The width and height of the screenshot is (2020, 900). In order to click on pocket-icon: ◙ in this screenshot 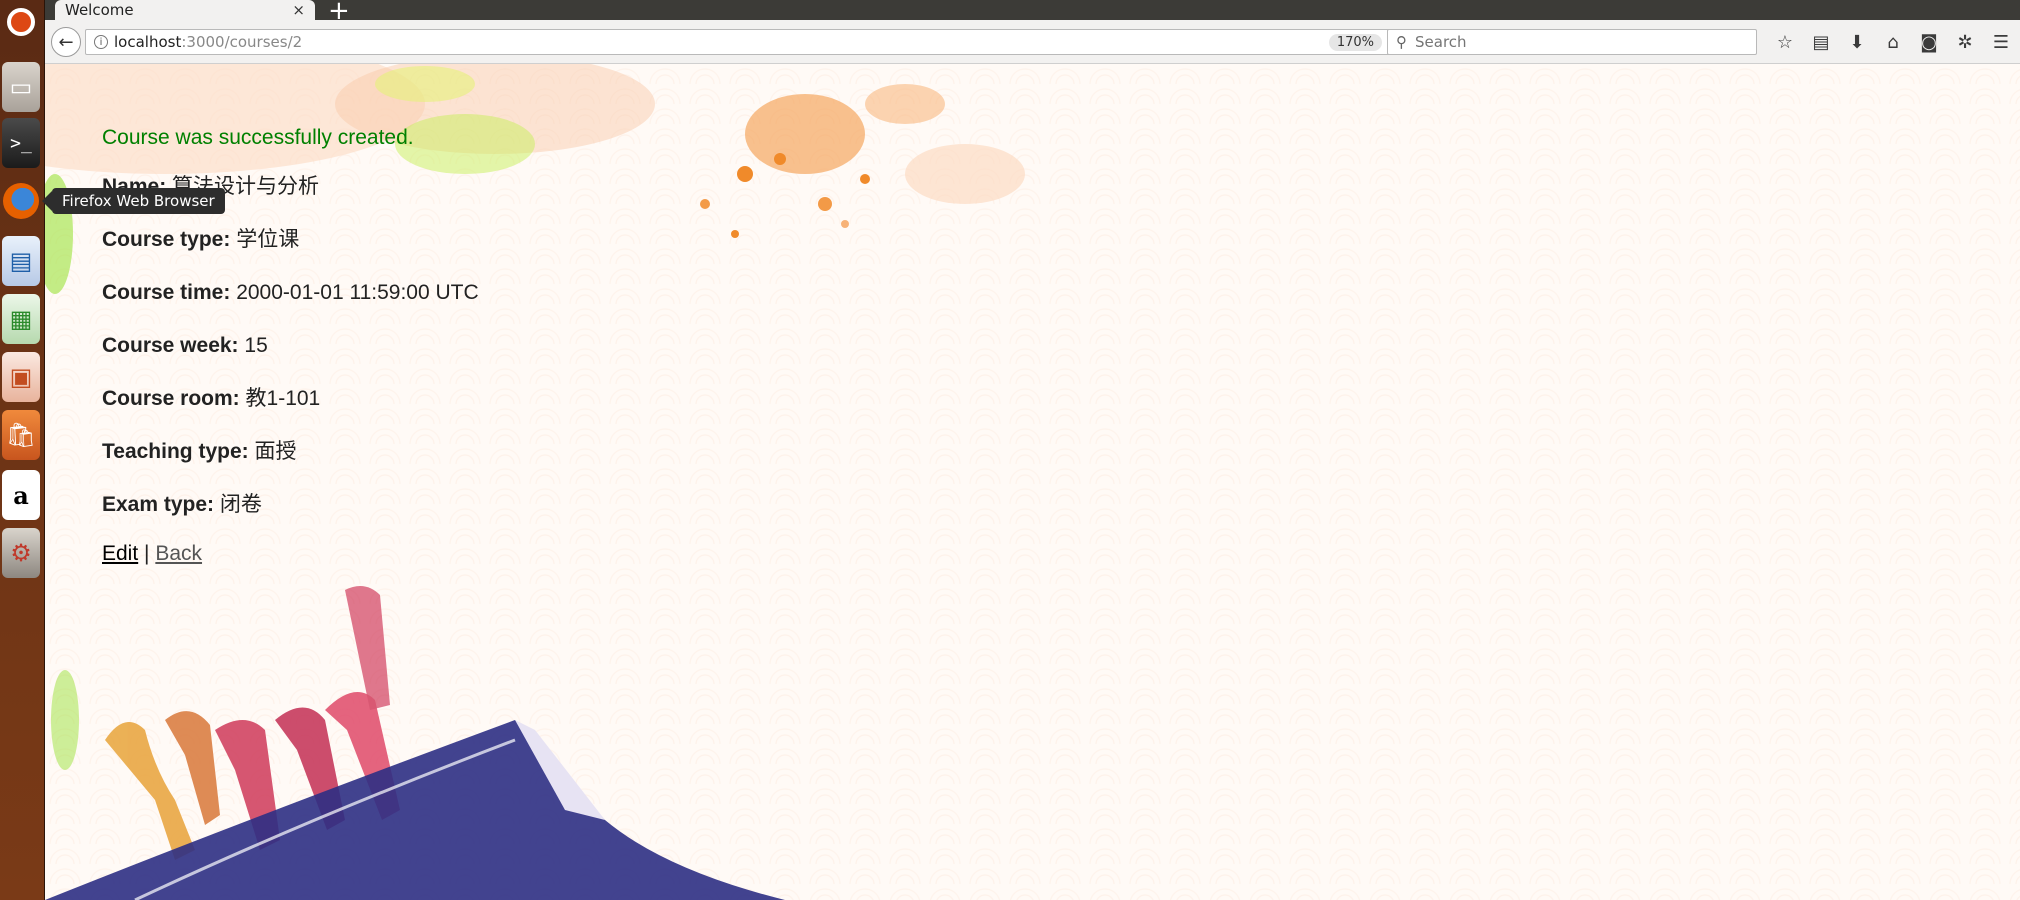, I will do `click(1929, 42)`.